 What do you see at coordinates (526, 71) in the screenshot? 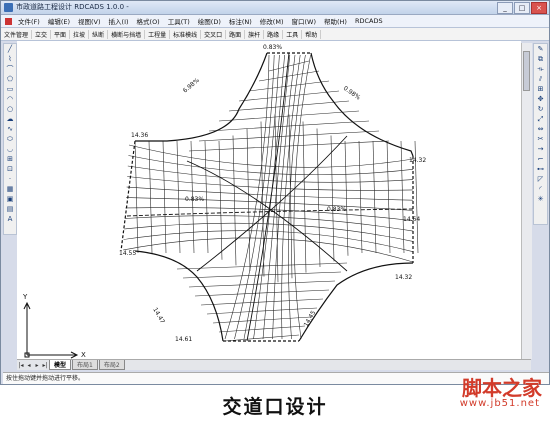
I see `scrollbar-thumb` at bounding box center [526, 71].